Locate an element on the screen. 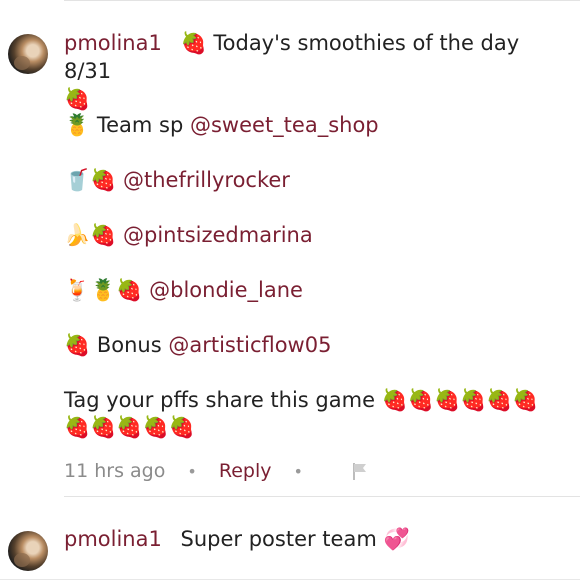 This screenshot has height=580, width=580. banana-emoji: 🍌🍓 is located at coordinates (90, 235).